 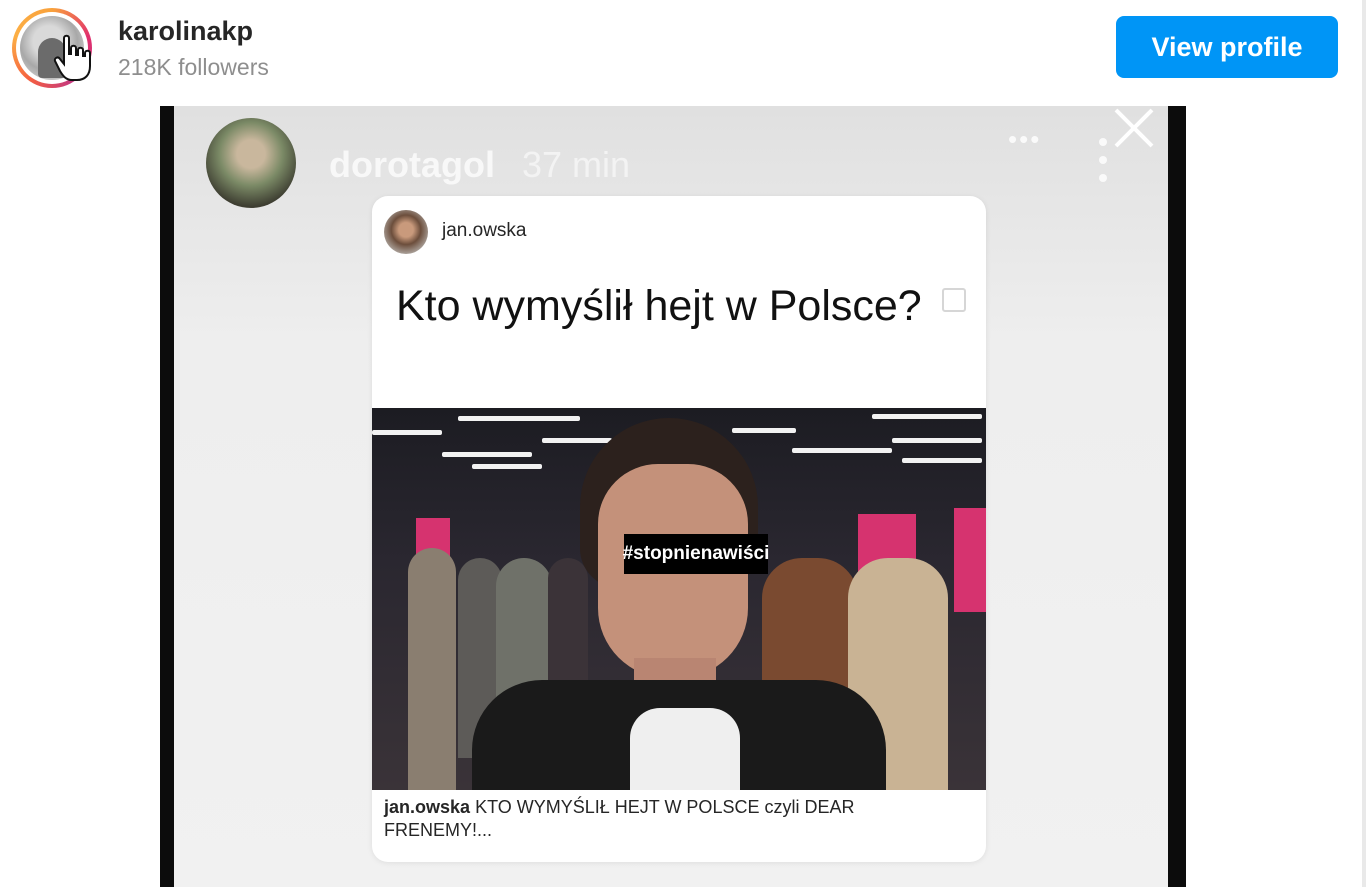 What do you see at coordinates (659, 306) in the screenshot?
I see `post-headline: Kto wymyślił hejt w Polsce?` at bounding box center [659, 306].